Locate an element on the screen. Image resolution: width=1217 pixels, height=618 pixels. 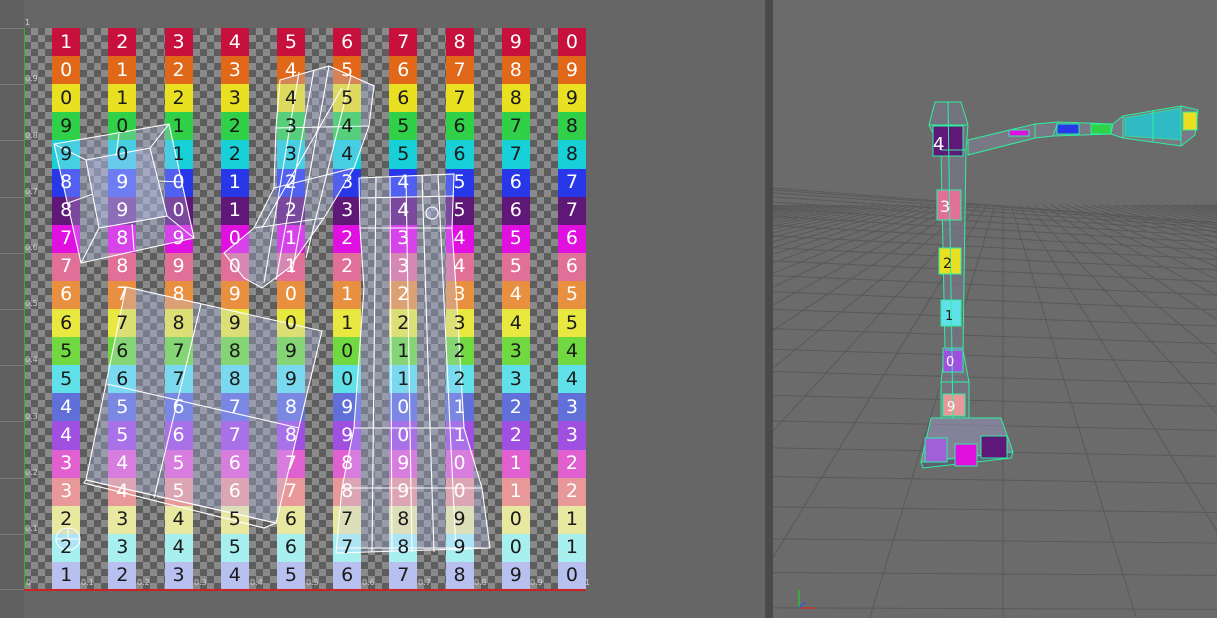
uv-grid-cell: 3 is located at coordinates (515, 351).